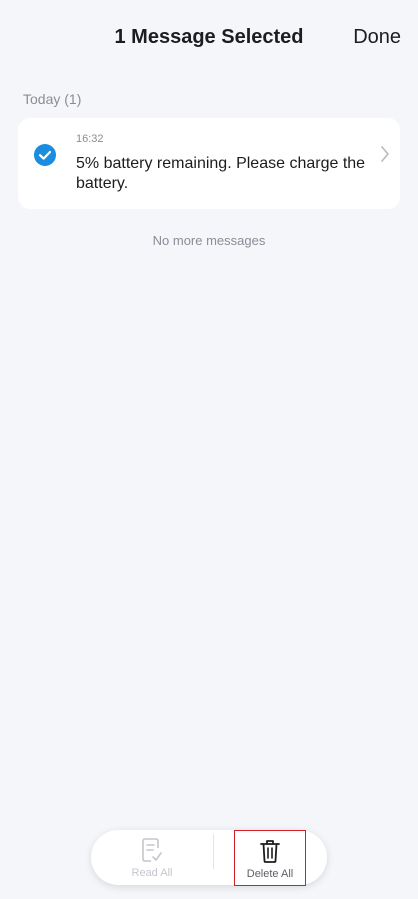  Describe the element at coordinates (90, 139) in the screenshot. I see `message-time: 16:32` at that location.